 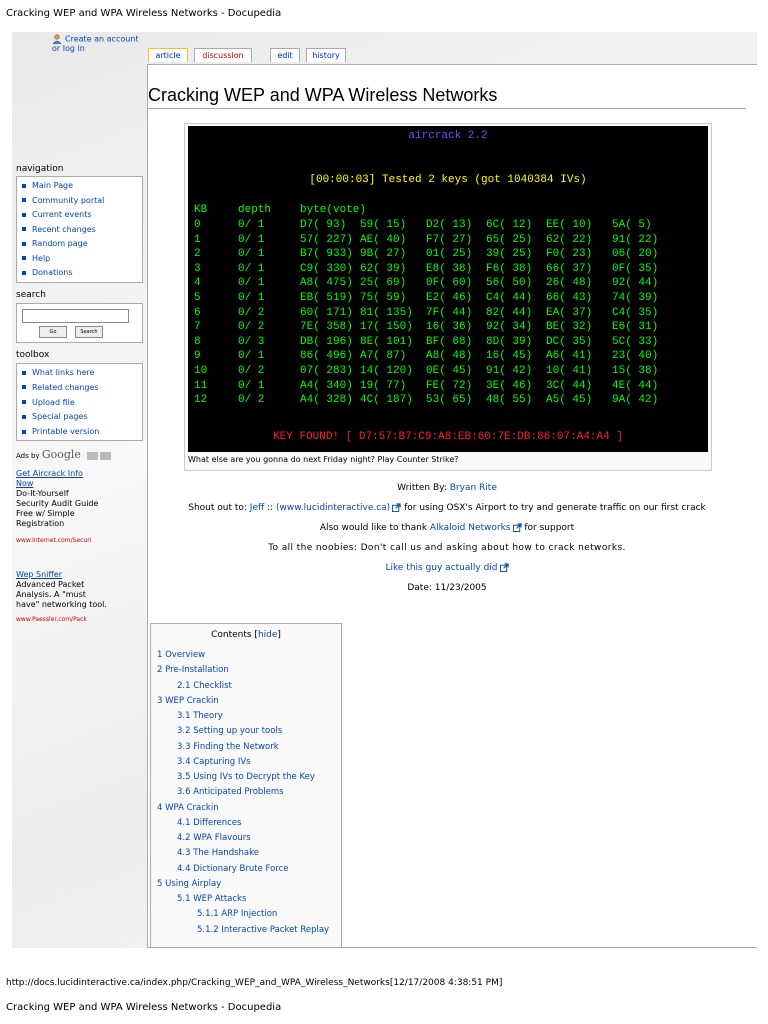 What do you see at coordinates (326, 55) in the screenshot?
I see `tab-history: history` at bounding box center [326, 55].